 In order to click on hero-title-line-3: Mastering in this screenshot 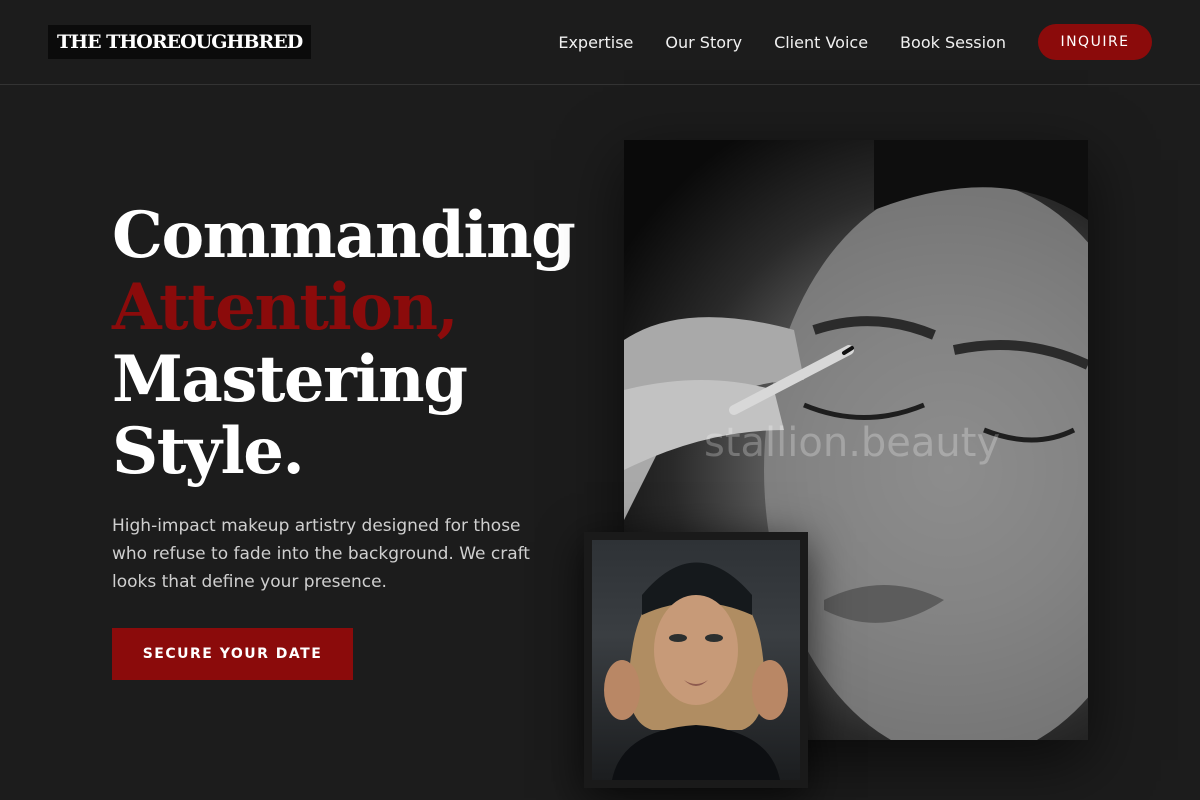, I will do `click(290, 379)`.